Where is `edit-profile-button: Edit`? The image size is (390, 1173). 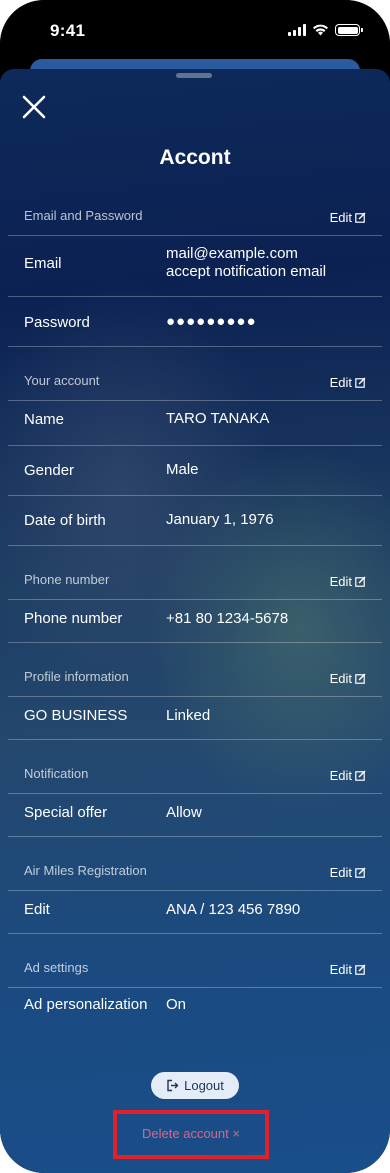 edit-profile-button: Edit is located at coordinates (348, 678).